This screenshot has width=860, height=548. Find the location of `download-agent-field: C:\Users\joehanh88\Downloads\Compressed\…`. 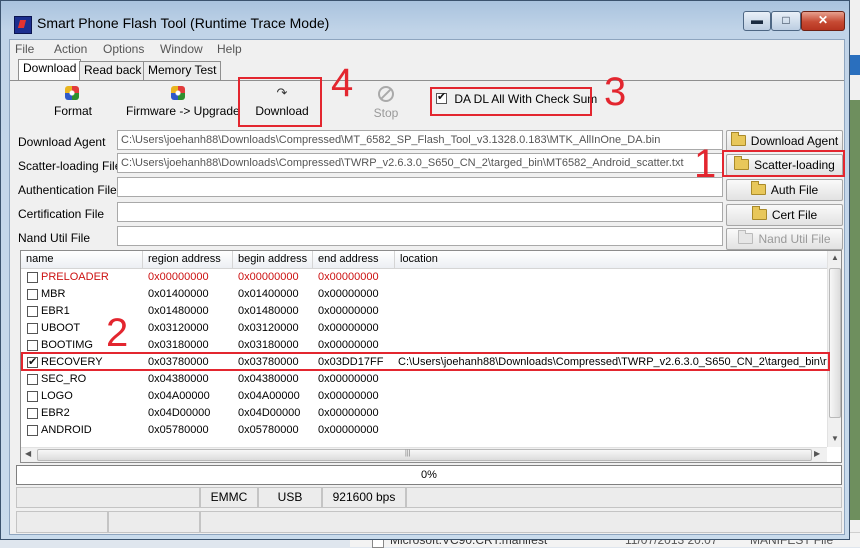

download-agent-field: C:\Users\joehanh88\Downloads\Compressed\… is located at coordinates (420, 140).